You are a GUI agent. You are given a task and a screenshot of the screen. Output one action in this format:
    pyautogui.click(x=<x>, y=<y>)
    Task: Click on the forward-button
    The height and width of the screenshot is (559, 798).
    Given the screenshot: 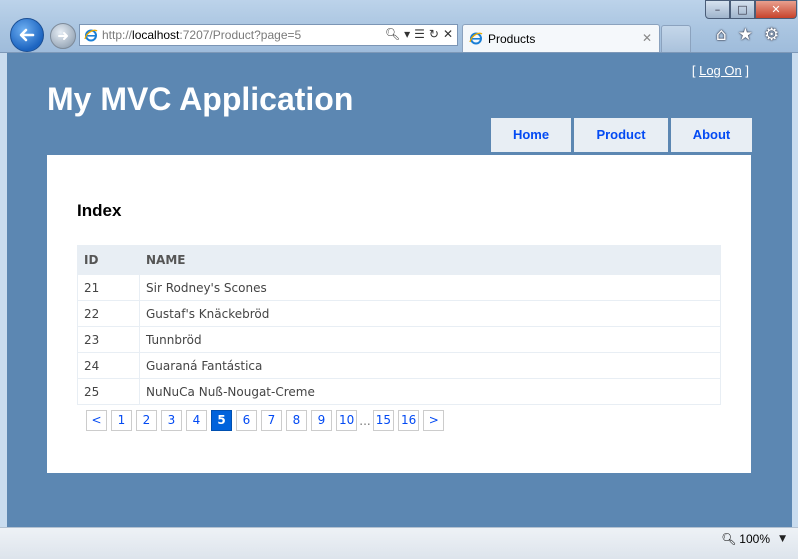 What is the action you would take?
    pyautogui.click(x=63, y=36)
    